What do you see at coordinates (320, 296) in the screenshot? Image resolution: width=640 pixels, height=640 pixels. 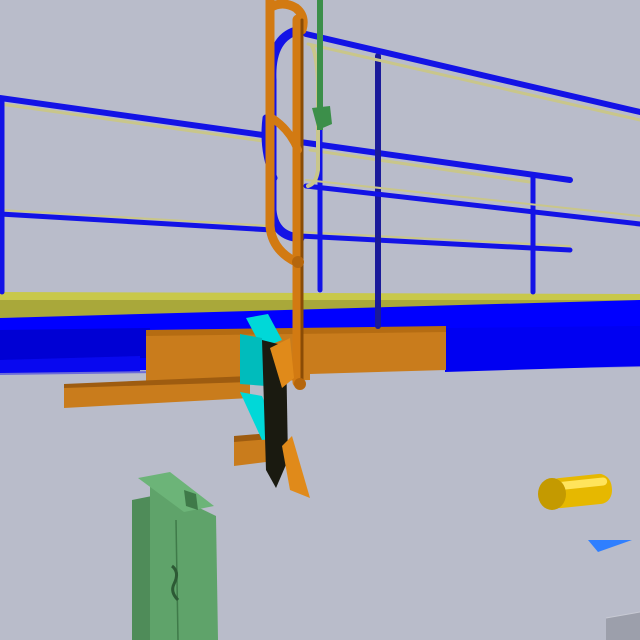 I see `deck-top-edge` at bounding box center [320, 296].